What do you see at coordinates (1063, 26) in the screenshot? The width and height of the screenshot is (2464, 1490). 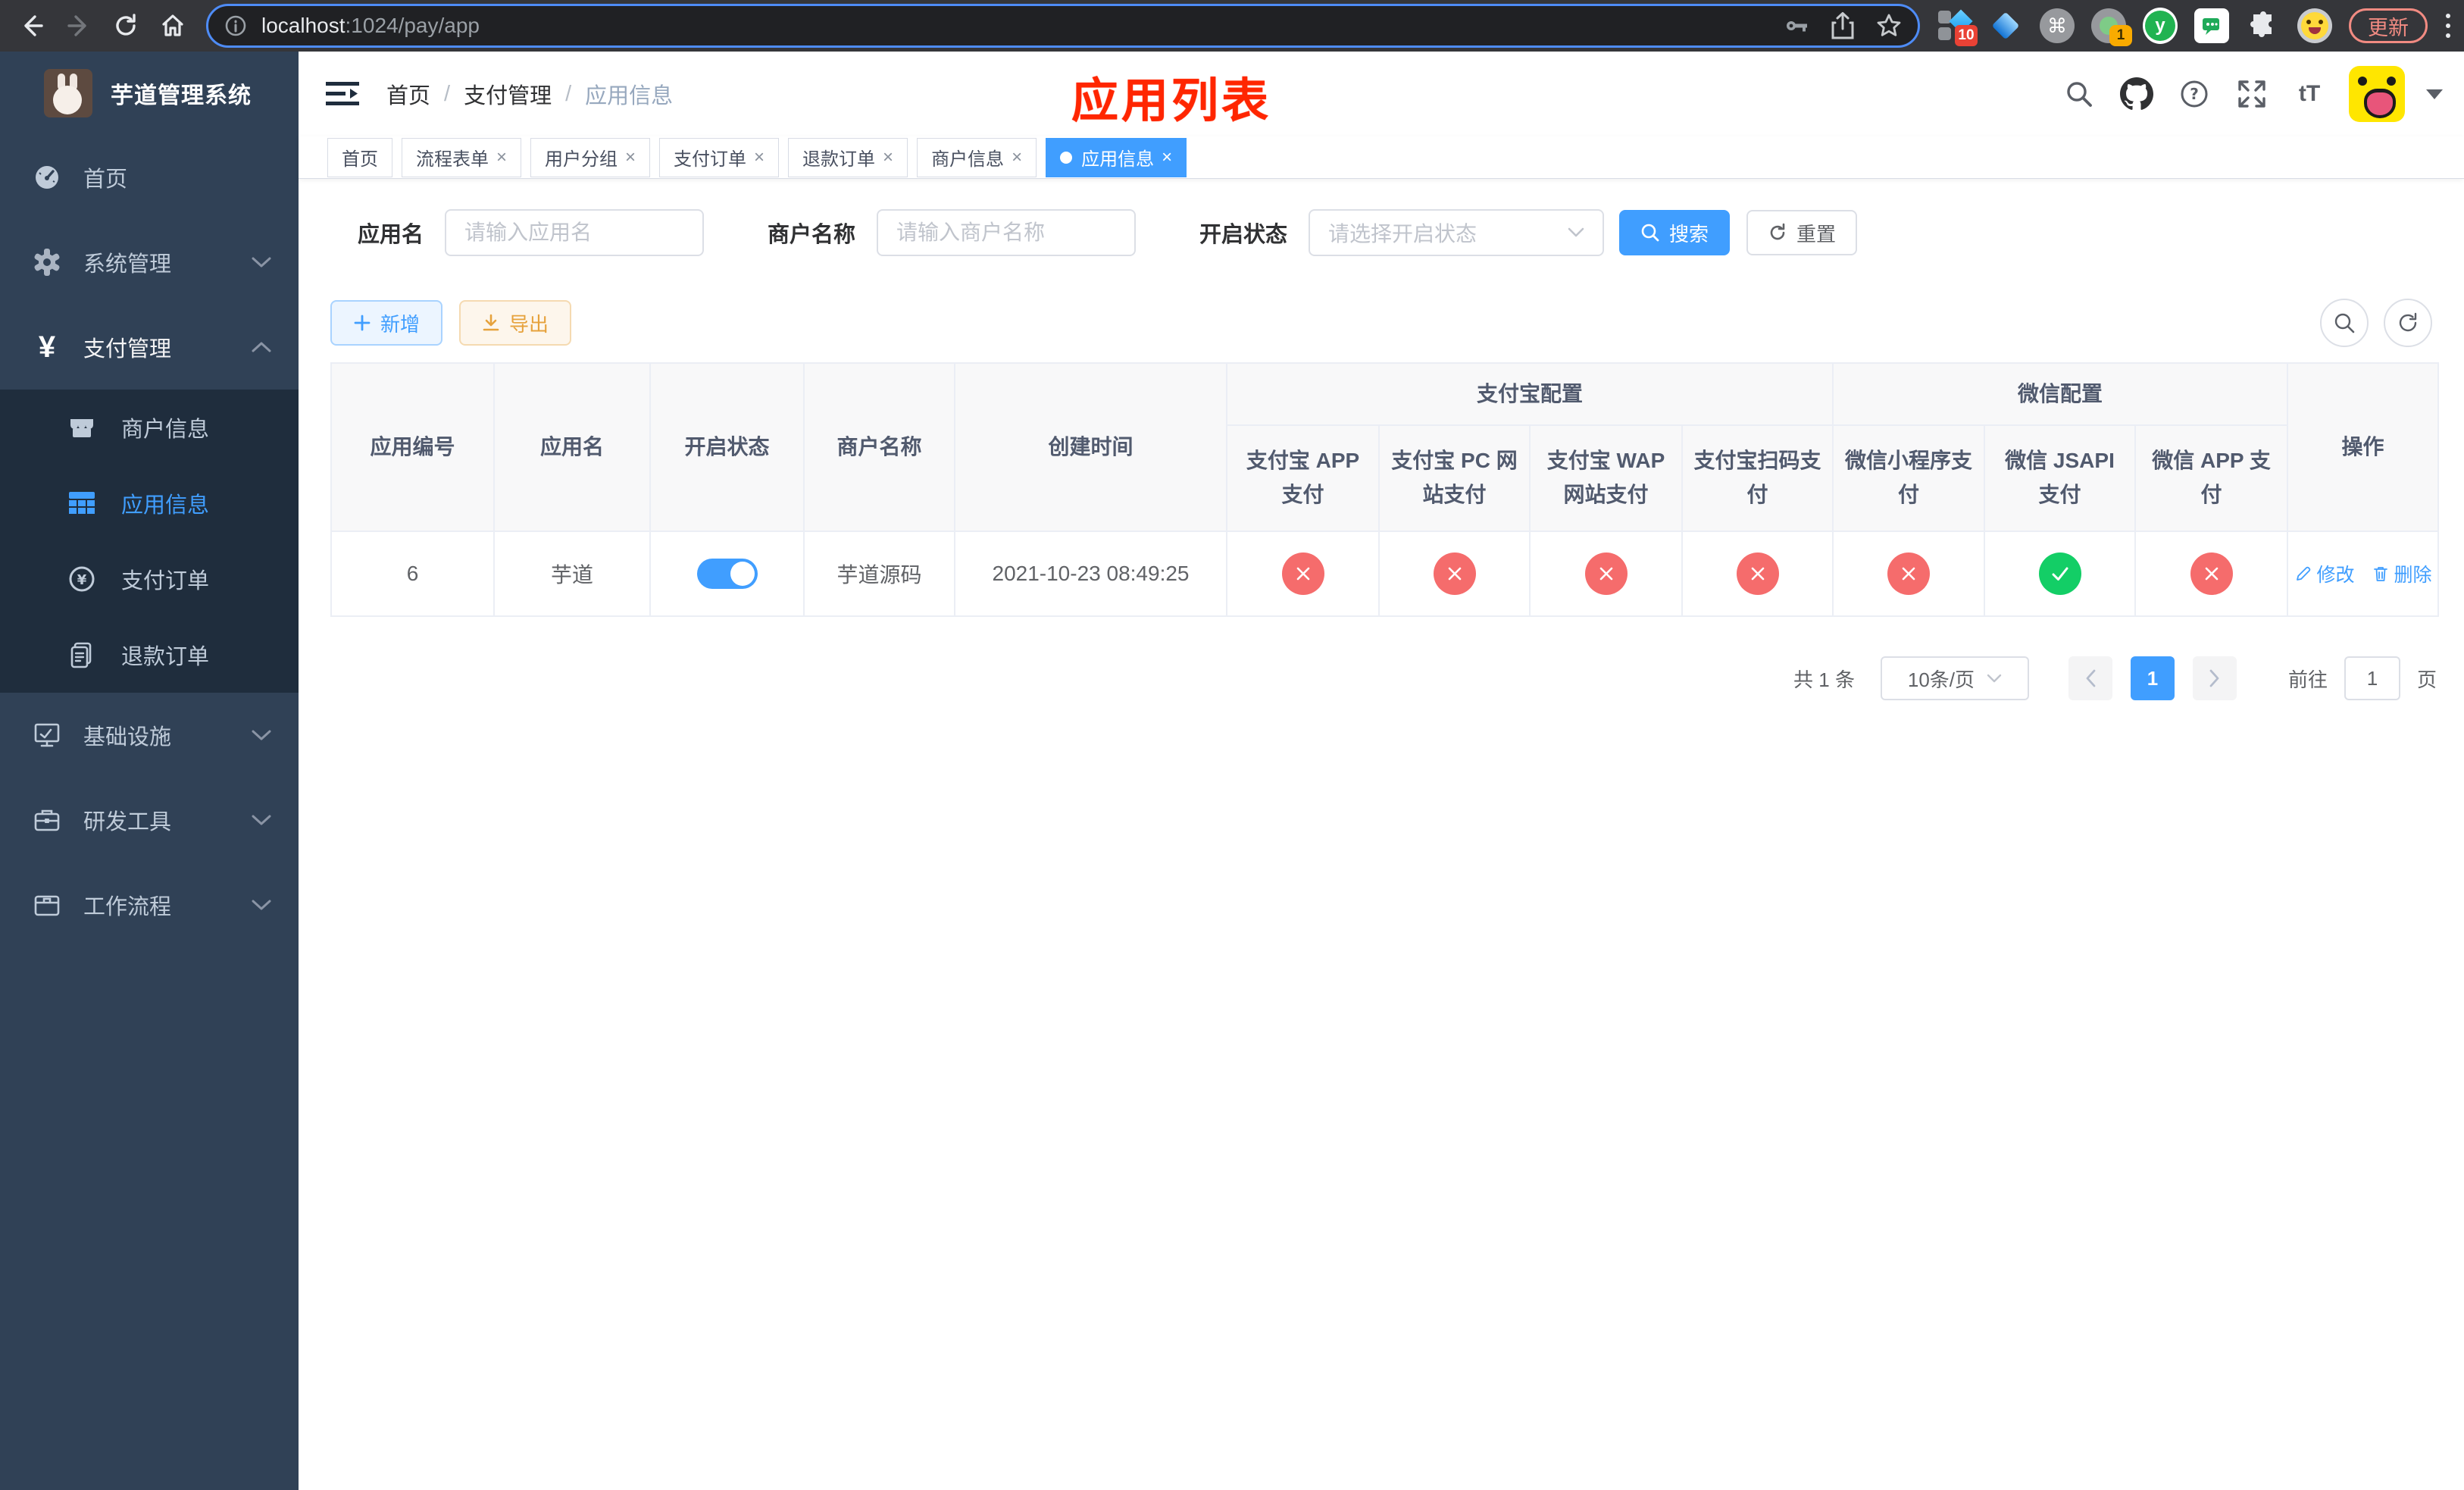 I see `address-bar: localhost:1024/pay/app` at bounding box center [1063, 26].